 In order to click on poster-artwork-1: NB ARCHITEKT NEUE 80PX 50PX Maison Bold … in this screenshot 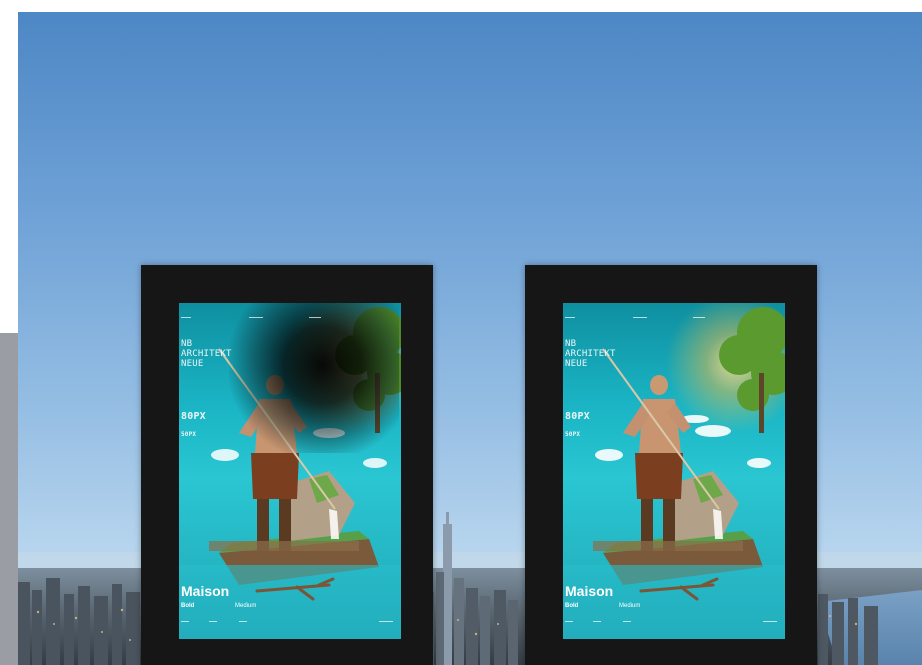, I will do `click(290, 471)`.